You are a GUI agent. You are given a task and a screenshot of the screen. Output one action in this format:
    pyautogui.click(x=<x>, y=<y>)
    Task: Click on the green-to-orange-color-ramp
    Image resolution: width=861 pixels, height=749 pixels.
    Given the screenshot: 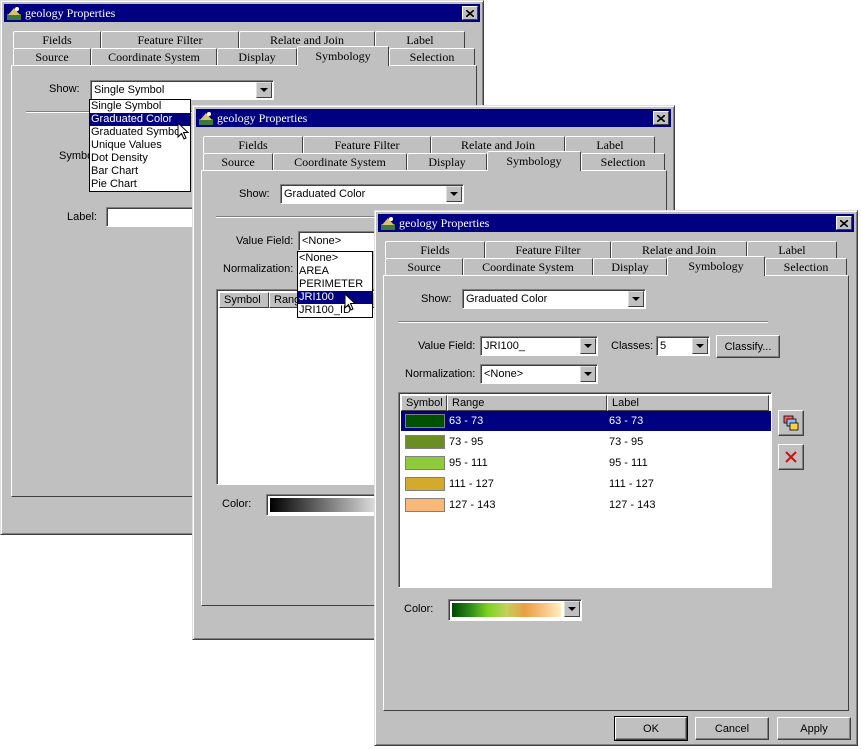 What is the action you would take?
    pyautogui.click(x=506, y=610)
    